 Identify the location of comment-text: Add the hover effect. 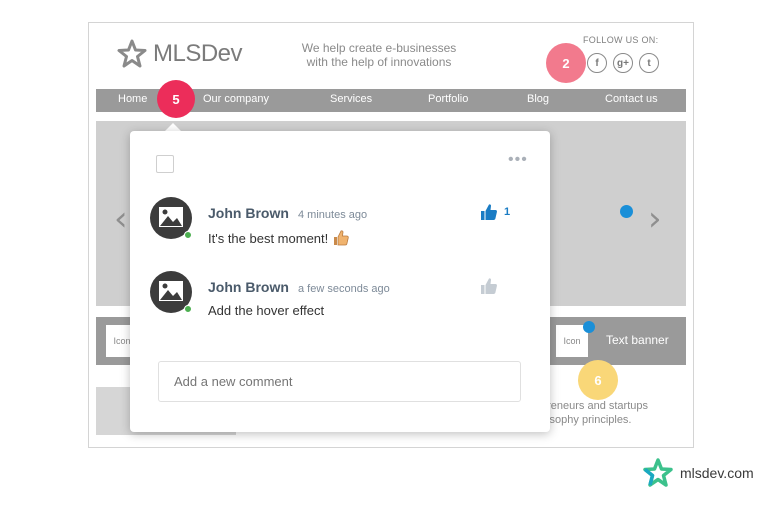
(266, 310).